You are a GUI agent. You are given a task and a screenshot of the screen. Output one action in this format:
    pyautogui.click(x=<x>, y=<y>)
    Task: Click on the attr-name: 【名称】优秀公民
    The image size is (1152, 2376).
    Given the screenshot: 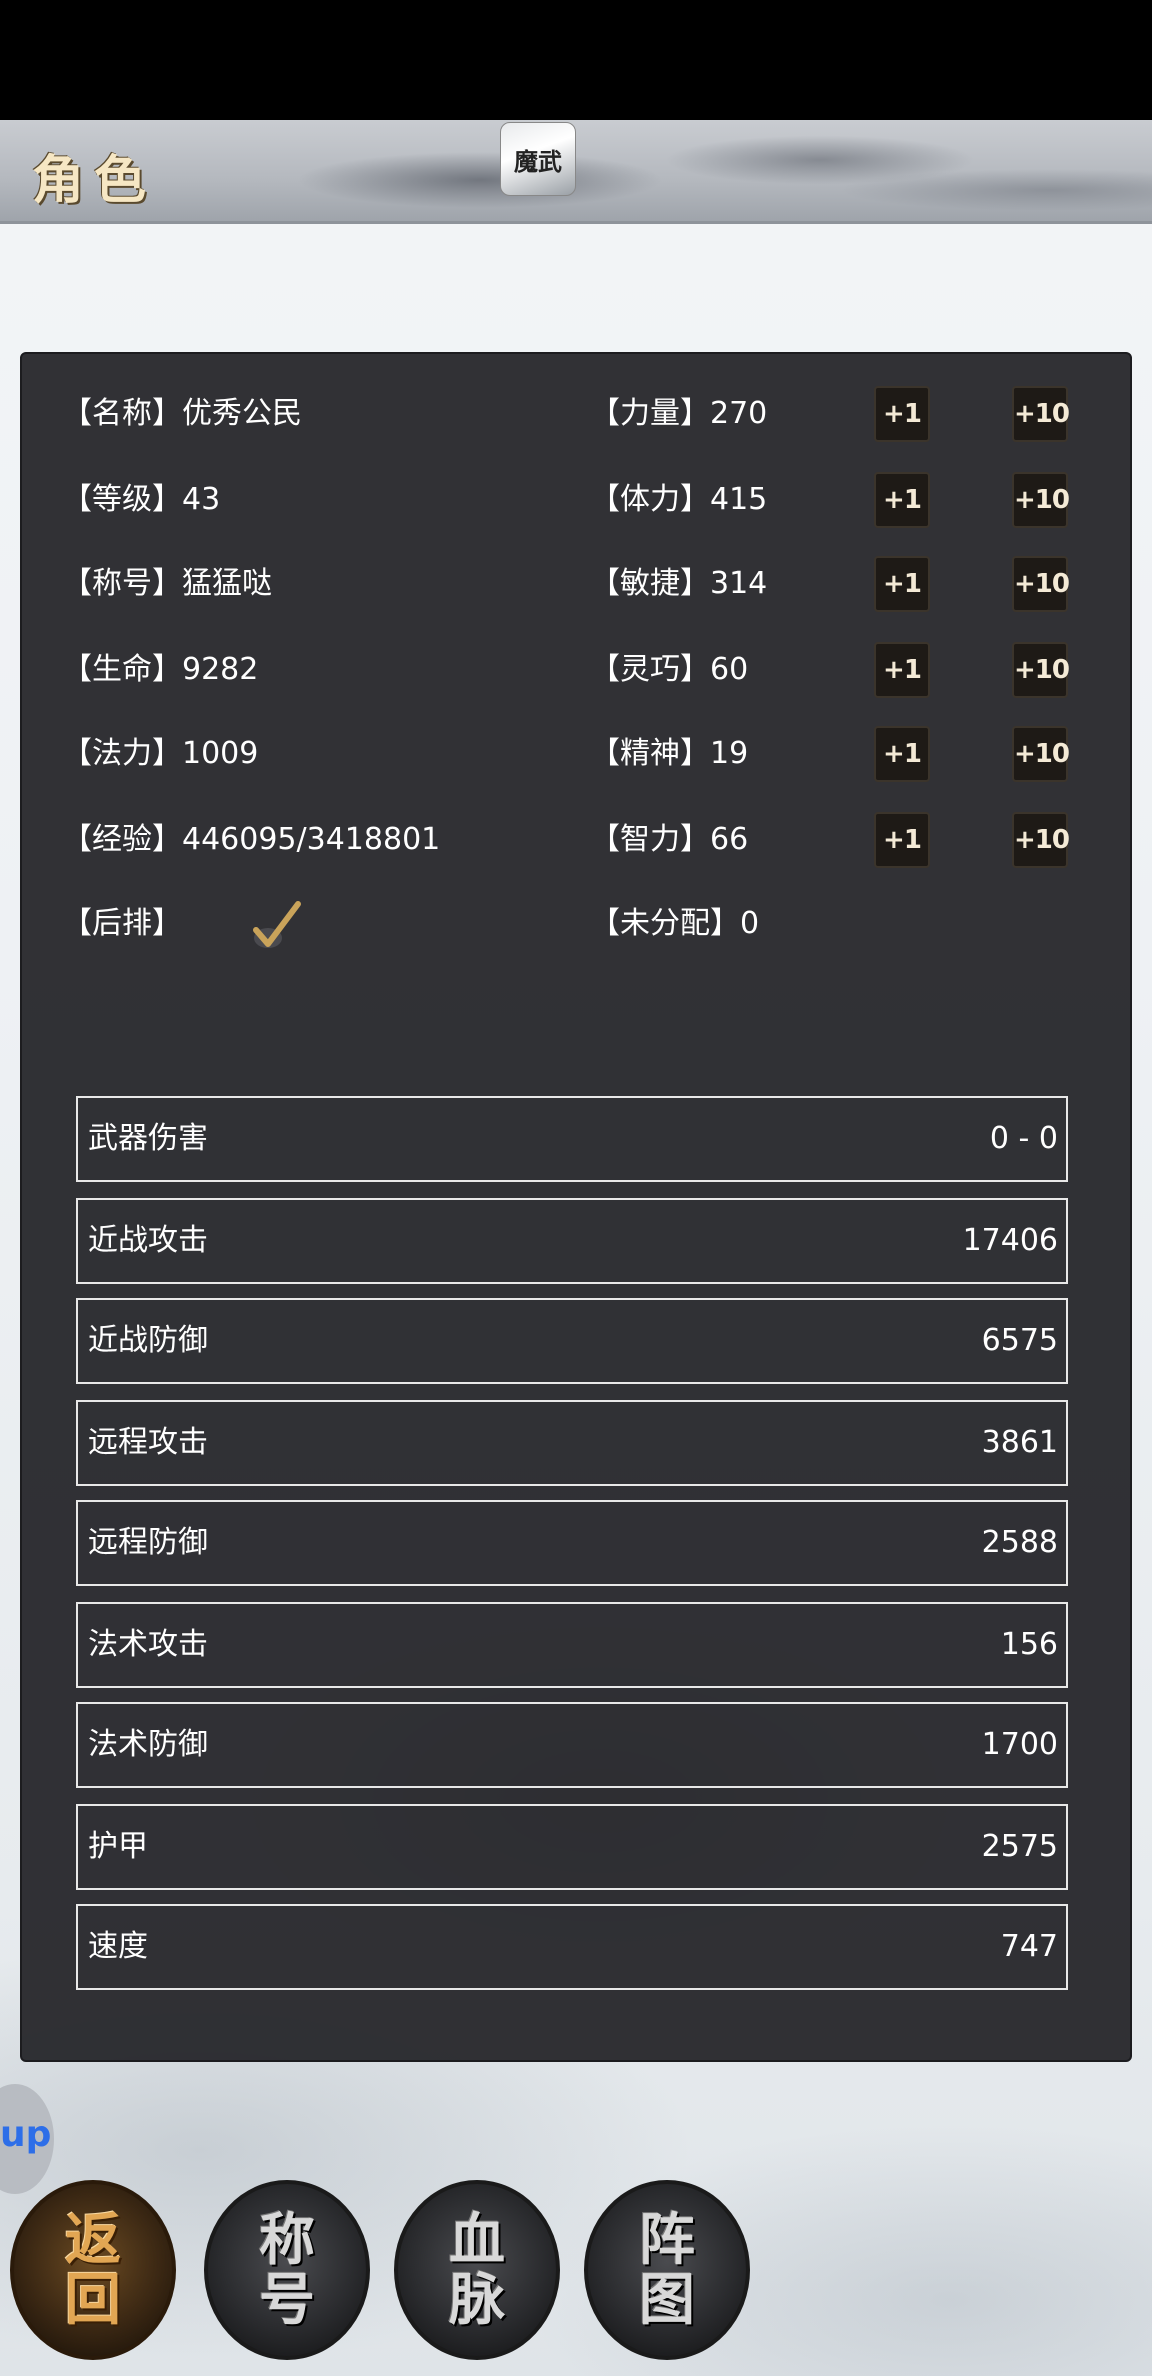 What is the action you would take?
    pyautogui.click(x=182, y=413)
    